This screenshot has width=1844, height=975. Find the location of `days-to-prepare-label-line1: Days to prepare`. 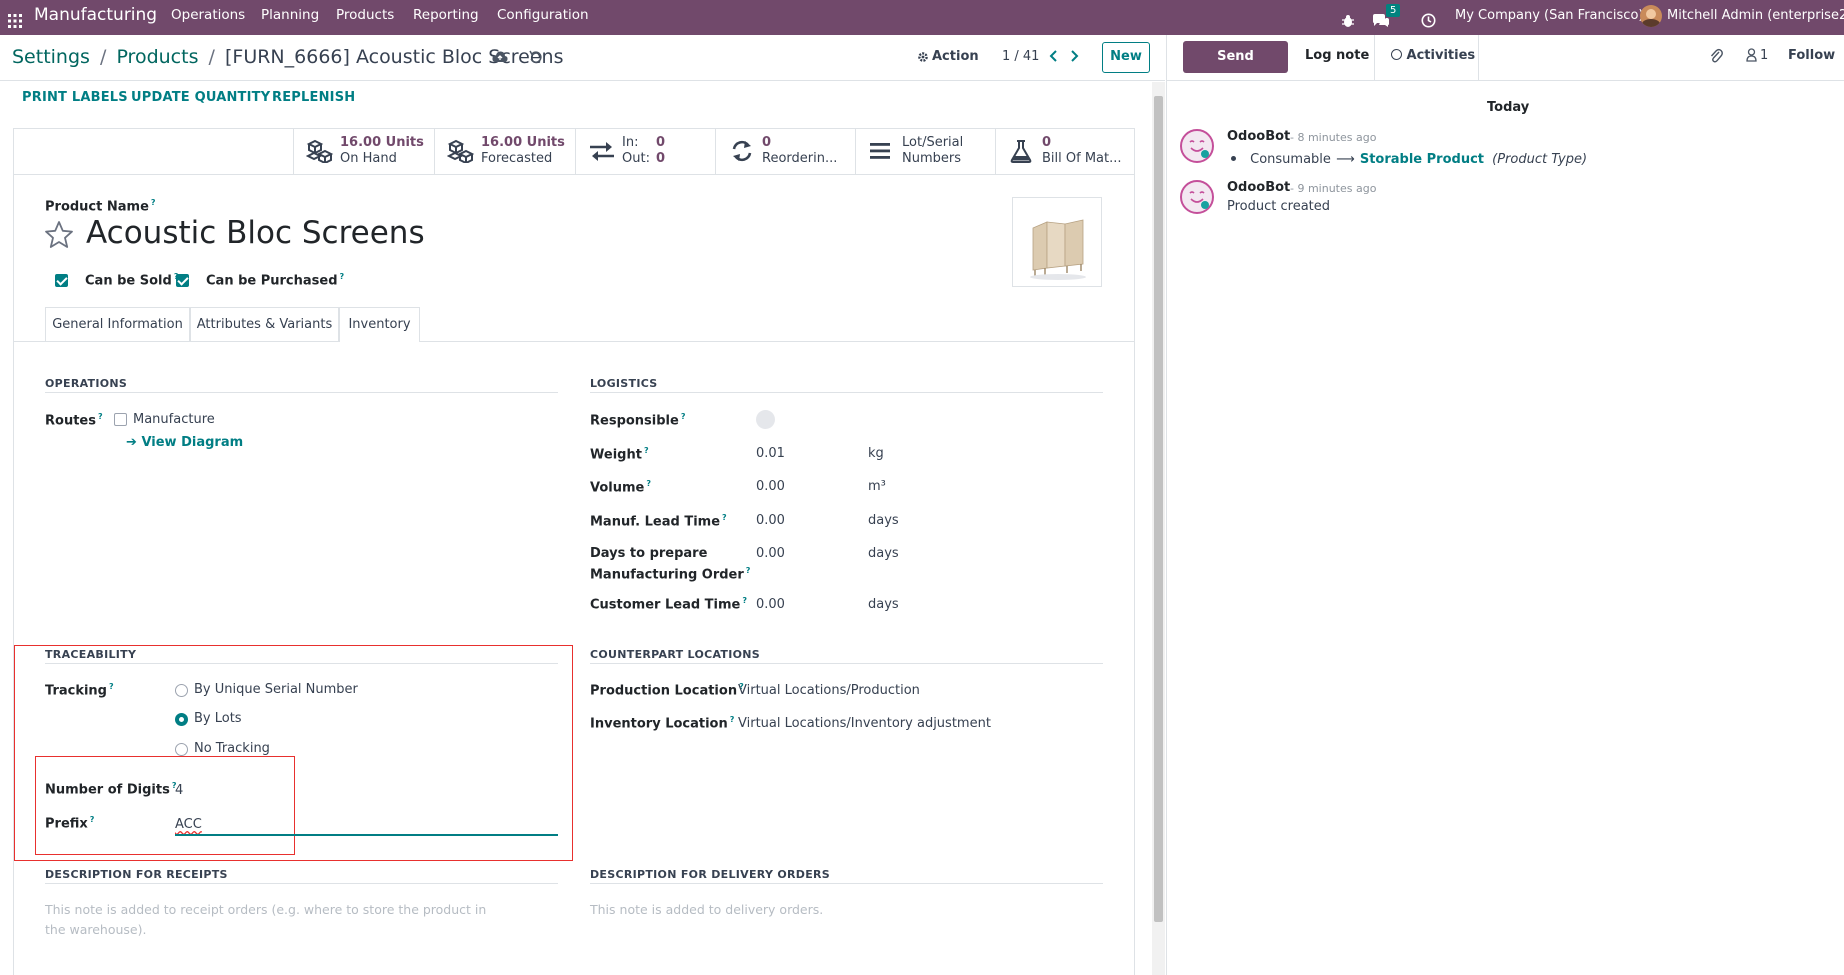

days-to-prepare-label-line1: Days to prepare is located at coordinates (649, 553).